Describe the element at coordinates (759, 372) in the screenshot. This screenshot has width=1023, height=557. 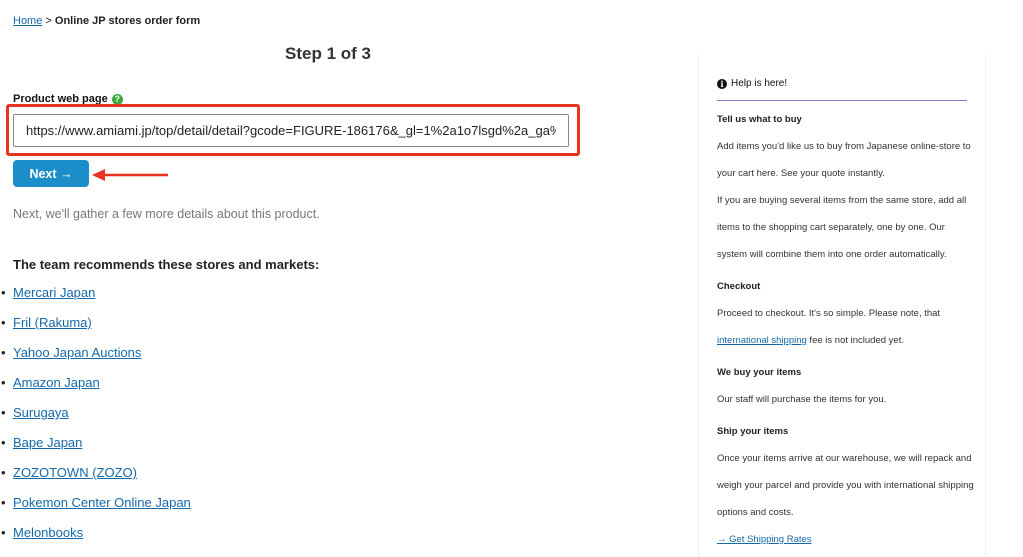
I see `help-heading-buy: We buy your items` at that location.